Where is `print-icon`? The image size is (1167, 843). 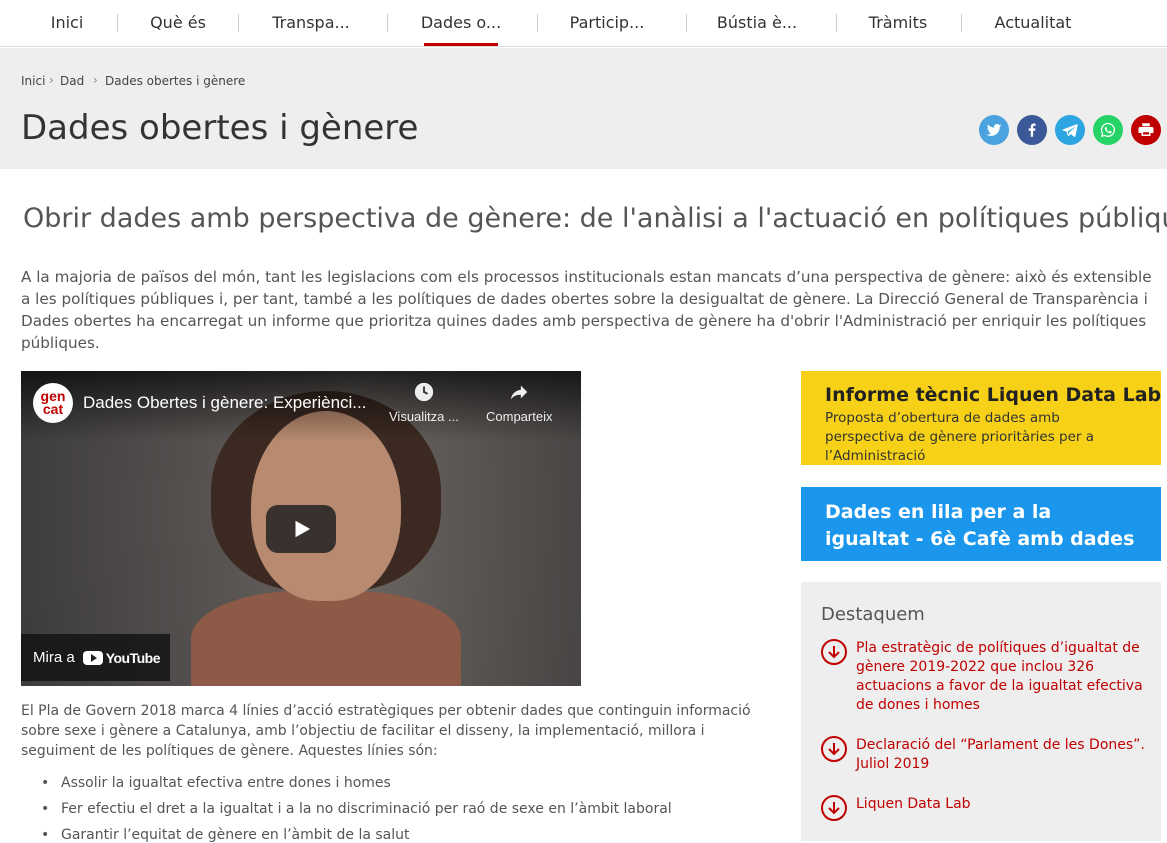 print-icon is located at coordinates (1146, 129).